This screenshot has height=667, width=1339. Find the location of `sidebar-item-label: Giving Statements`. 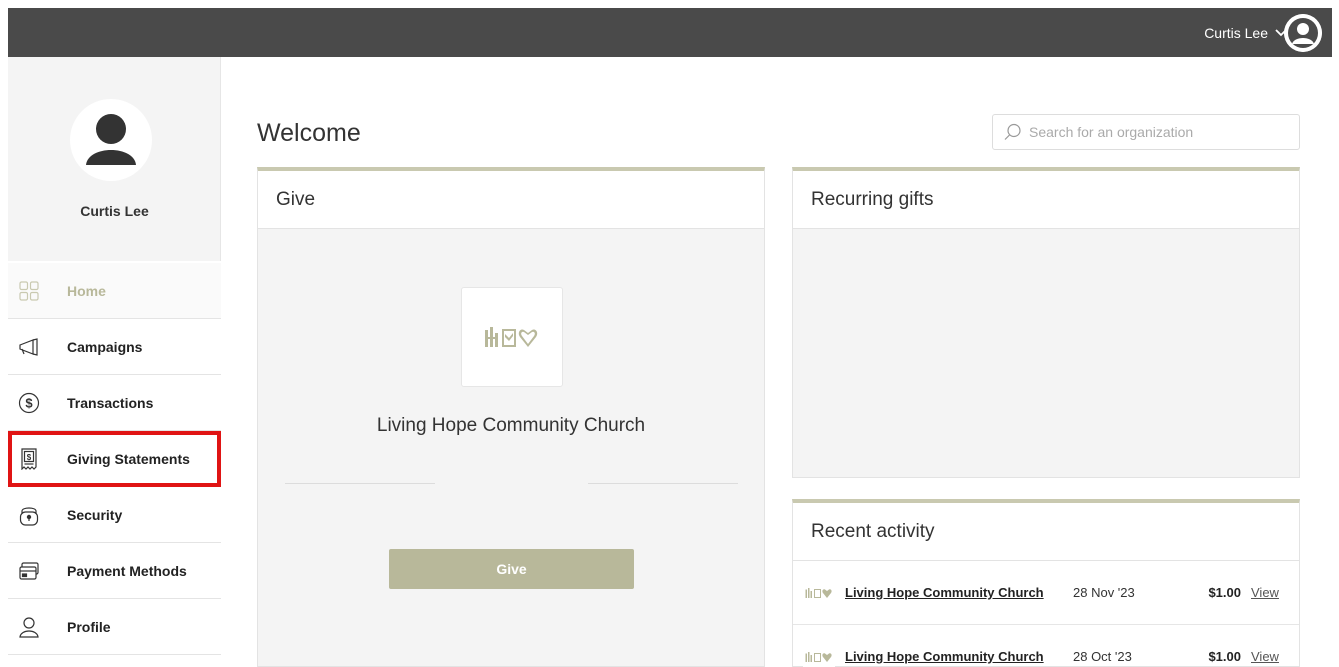

sidebar-item-label: Giving Statements is located at coordinates (128, 458).